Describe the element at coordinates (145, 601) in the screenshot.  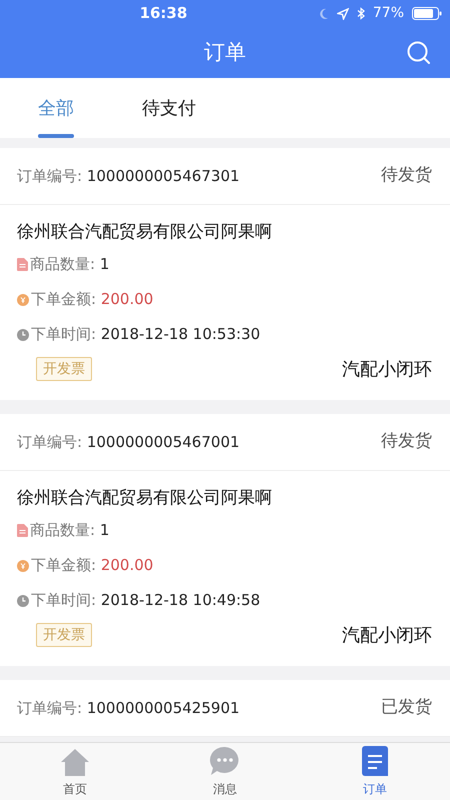
I see `time-text: 下单时间: 2018-12-18 10:49:58` at that location.